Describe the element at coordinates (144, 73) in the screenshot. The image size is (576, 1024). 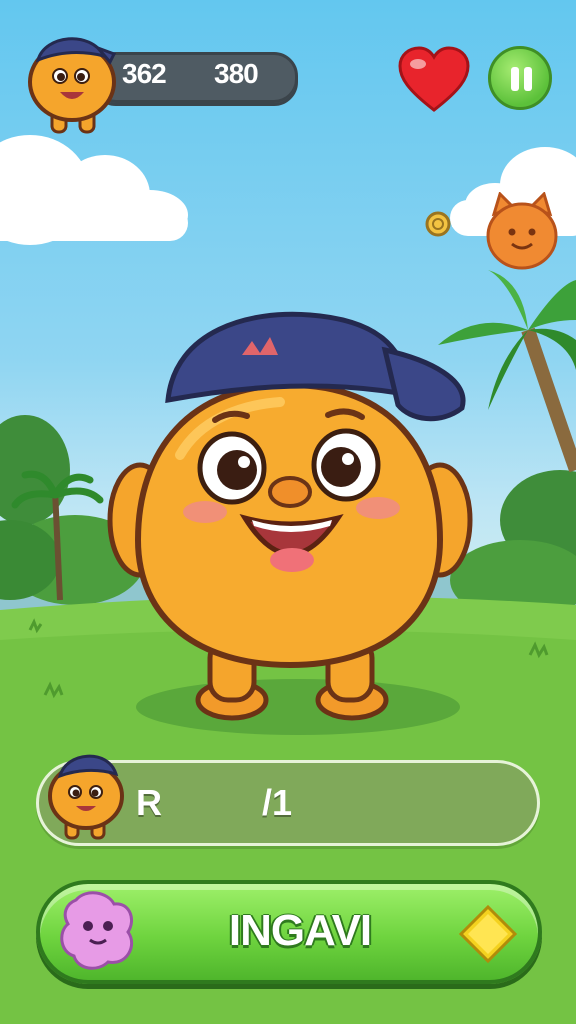
I see `score-value-primary: 362` at that location.